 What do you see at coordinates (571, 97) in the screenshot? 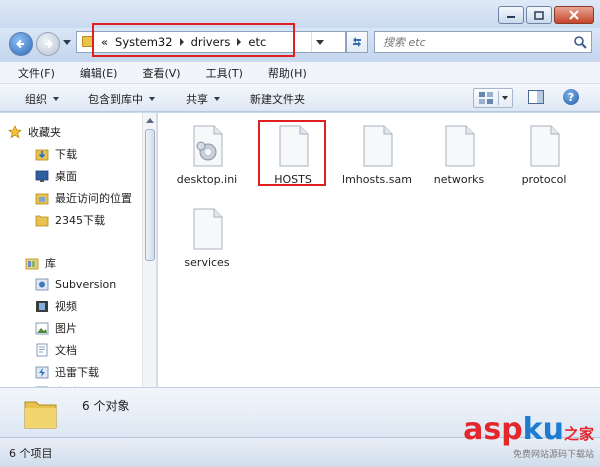
I see `help-button: ?` at bounding box center [571, 97].